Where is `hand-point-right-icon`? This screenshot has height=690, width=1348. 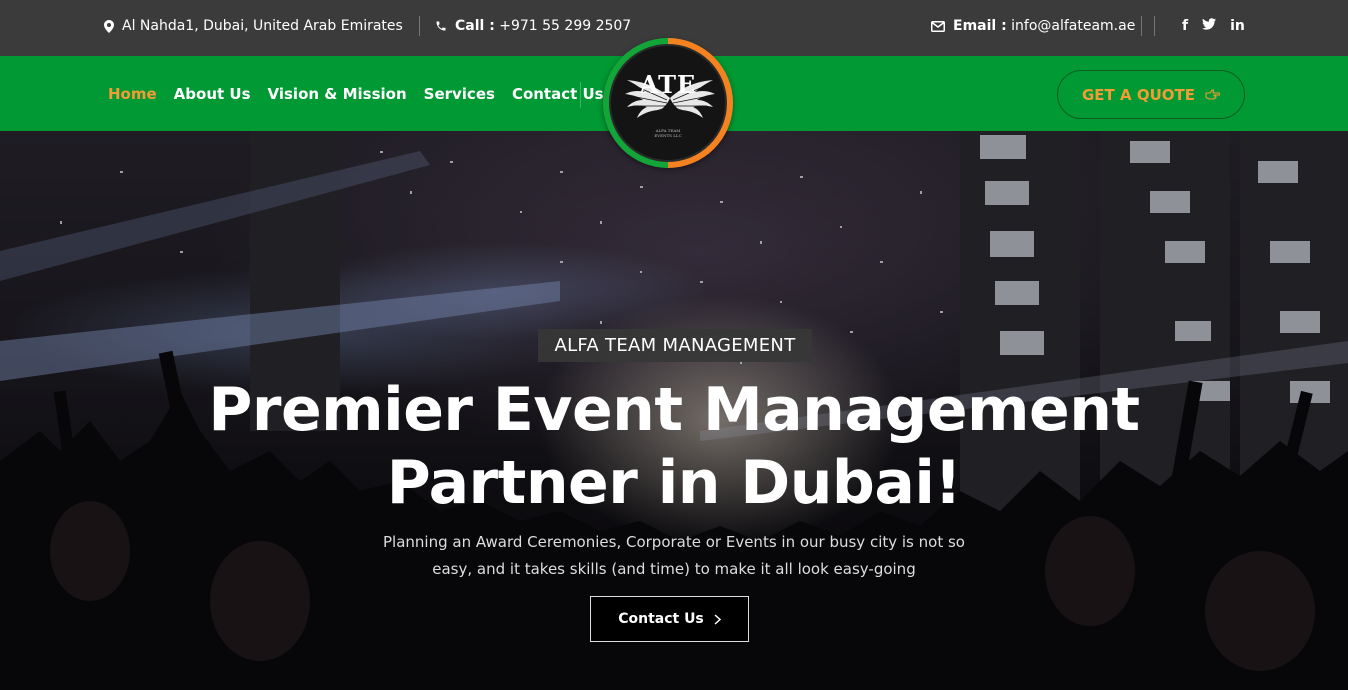 hand-point-right-icon is located at coordinates (1212, 94).